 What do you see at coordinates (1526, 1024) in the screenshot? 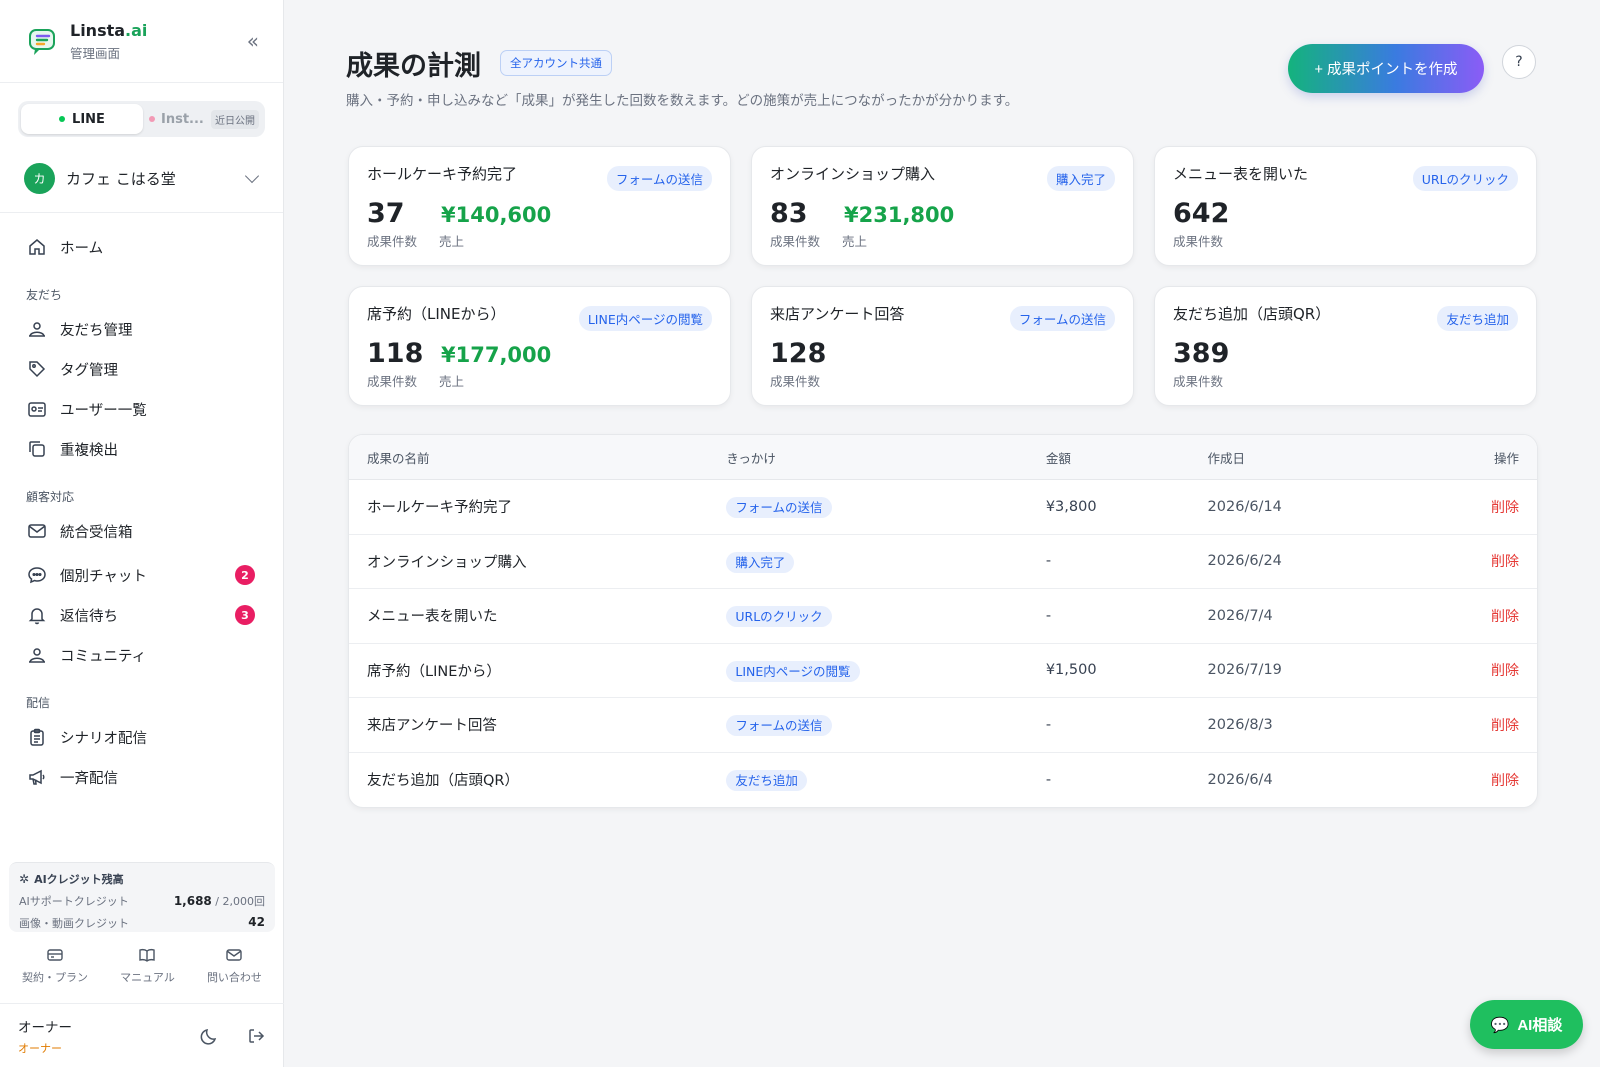
I see `ai-chat-button: 💬 AI相談` at bounding box center [1526, 1024].